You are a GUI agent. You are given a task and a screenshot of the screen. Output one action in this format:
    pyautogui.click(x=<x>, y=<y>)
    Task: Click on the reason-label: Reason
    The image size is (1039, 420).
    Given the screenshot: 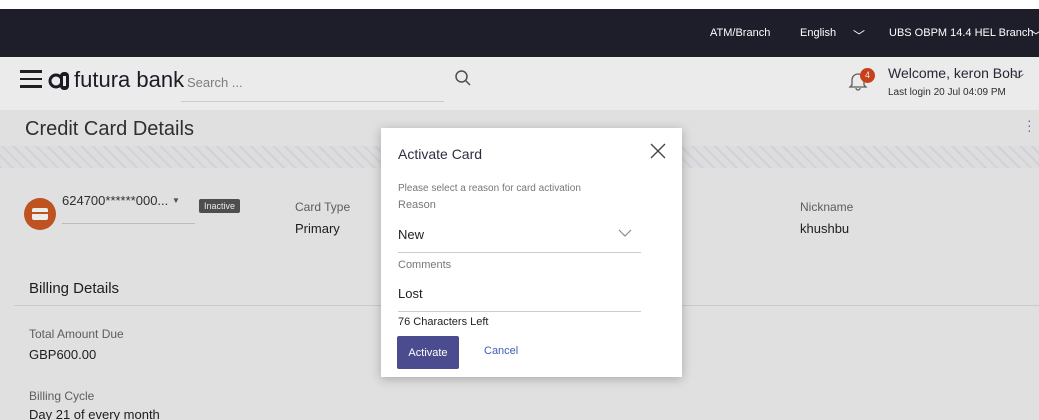 What is the action you would take?
    pyautogui.click(x=417, y=205)
    